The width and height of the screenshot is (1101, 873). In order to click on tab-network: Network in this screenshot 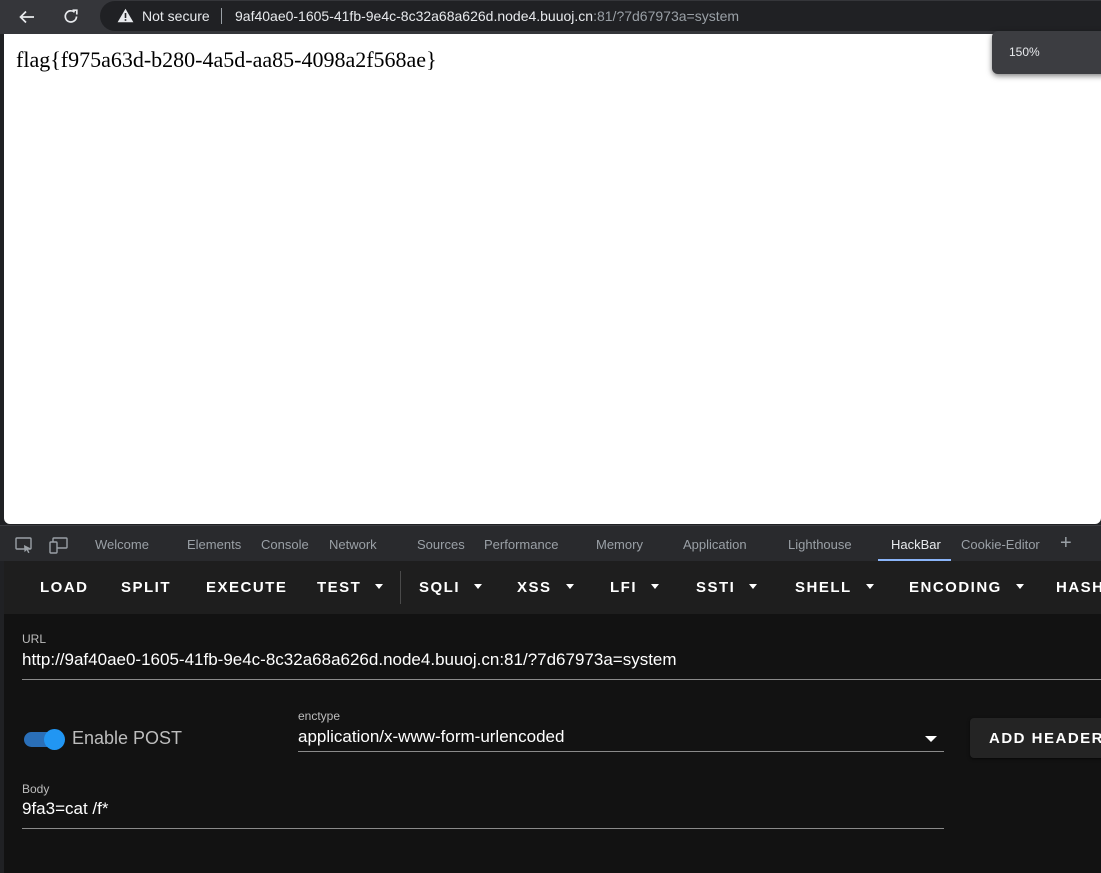, I will do `click(353, 544)`.